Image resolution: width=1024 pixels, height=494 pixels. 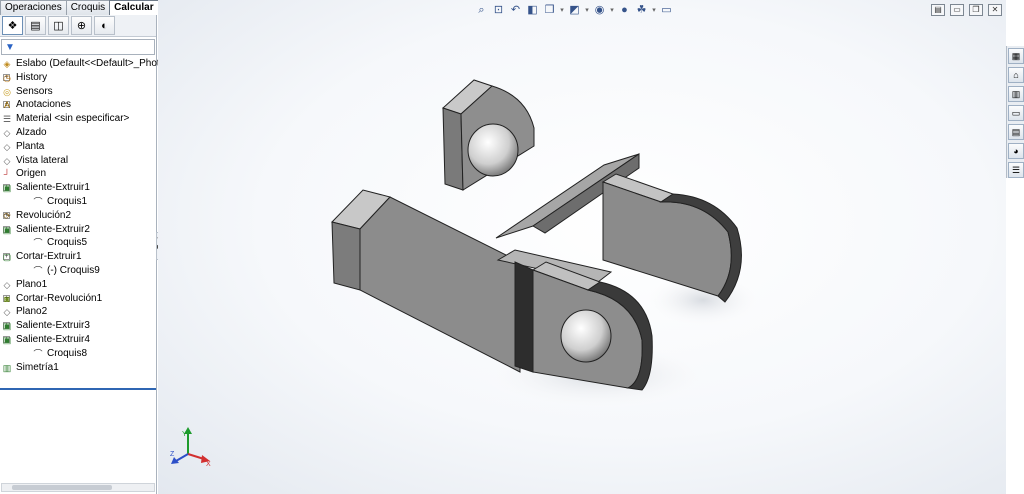 What do you see at coordinates (37, 367) in the screenshot?
I see `tree-item-label: Simetría1` at bounding box center [37, 367].